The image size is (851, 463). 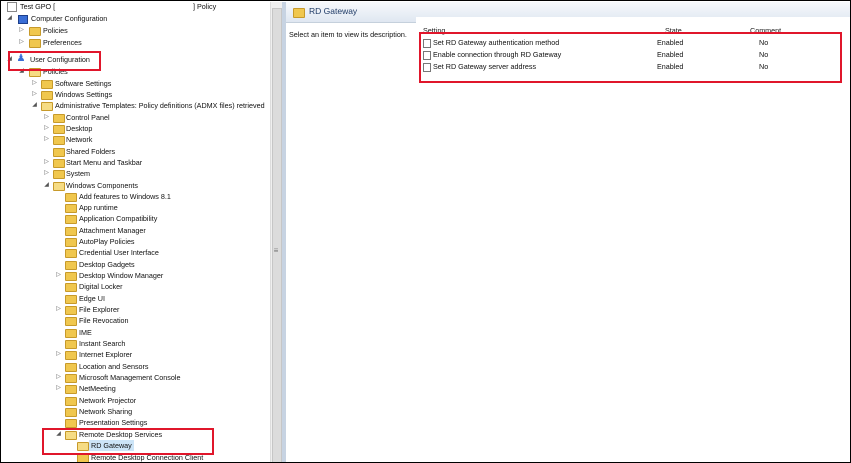 What do you see at coordinates (333, 11) in the screenshot?
I see `details-title: RD Gateway` at bounding box center [333, 11].